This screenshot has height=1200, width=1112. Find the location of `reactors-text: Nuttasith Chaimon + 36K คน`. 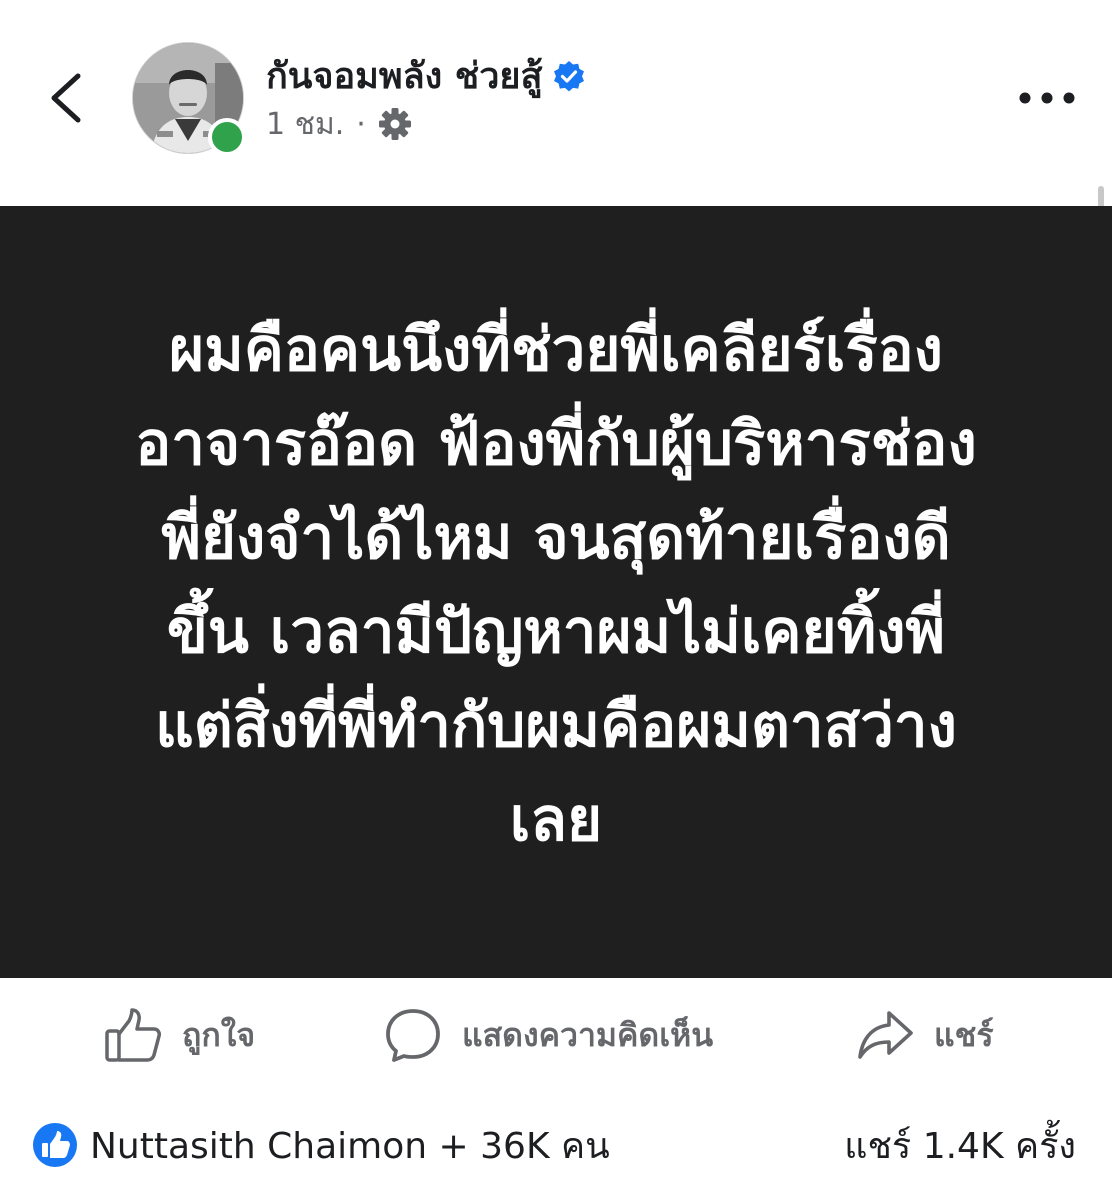

reactors-text: Nuttasith Chaimon + 36K คน is located at coordinates (350, 1146).